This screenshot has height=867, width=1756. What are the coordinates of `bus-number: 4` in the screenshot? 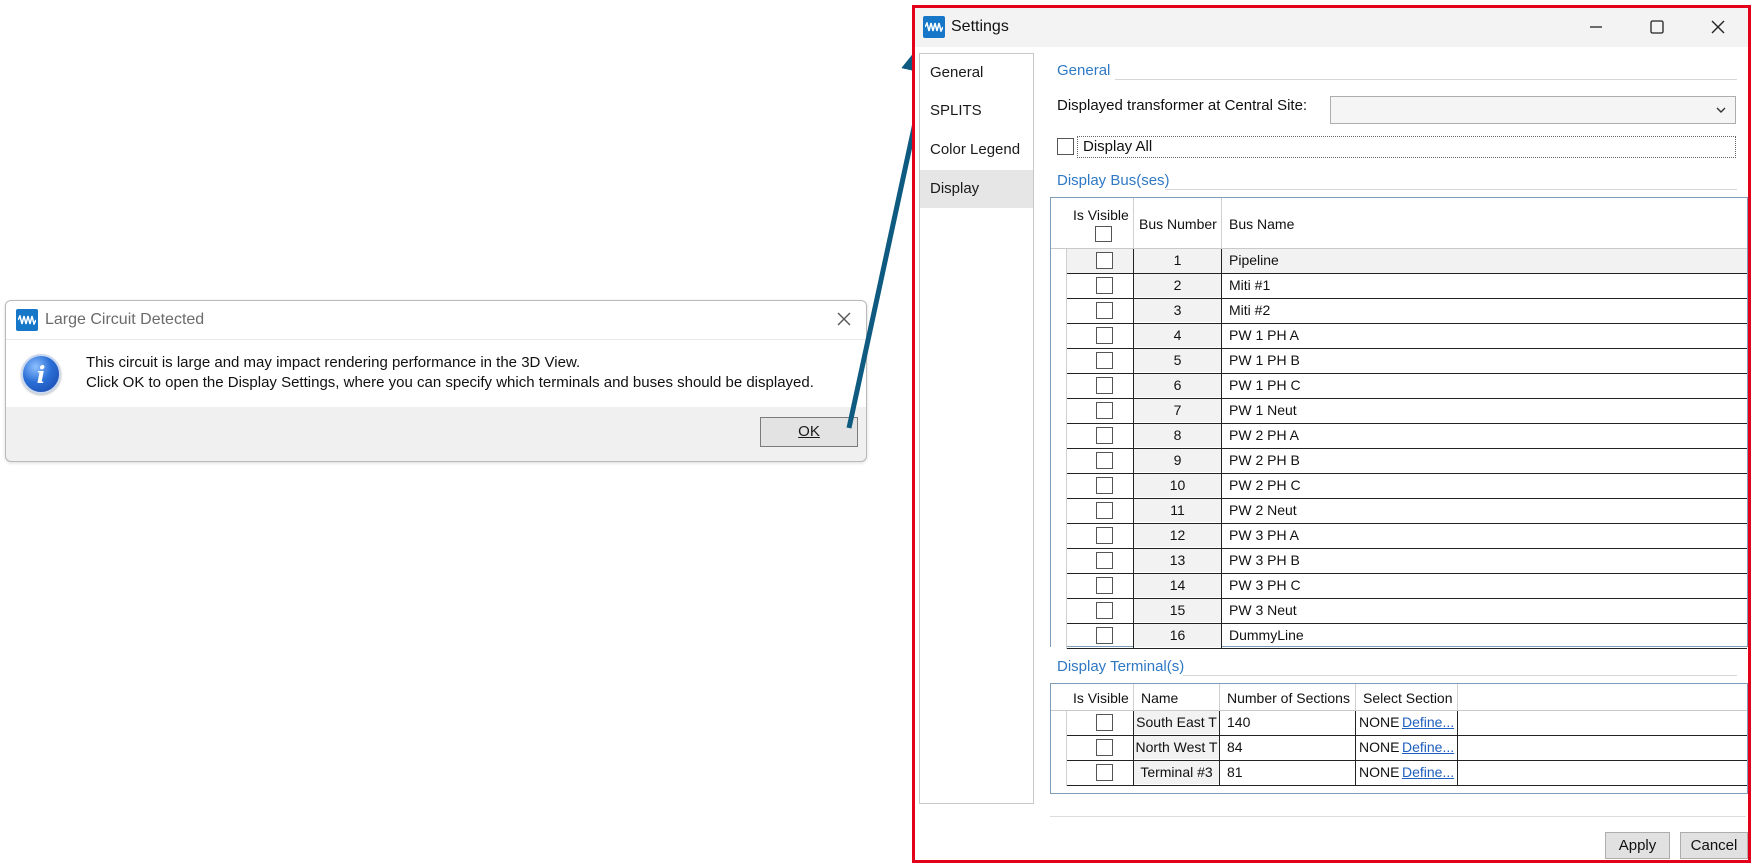 It's located at (1177, 335).